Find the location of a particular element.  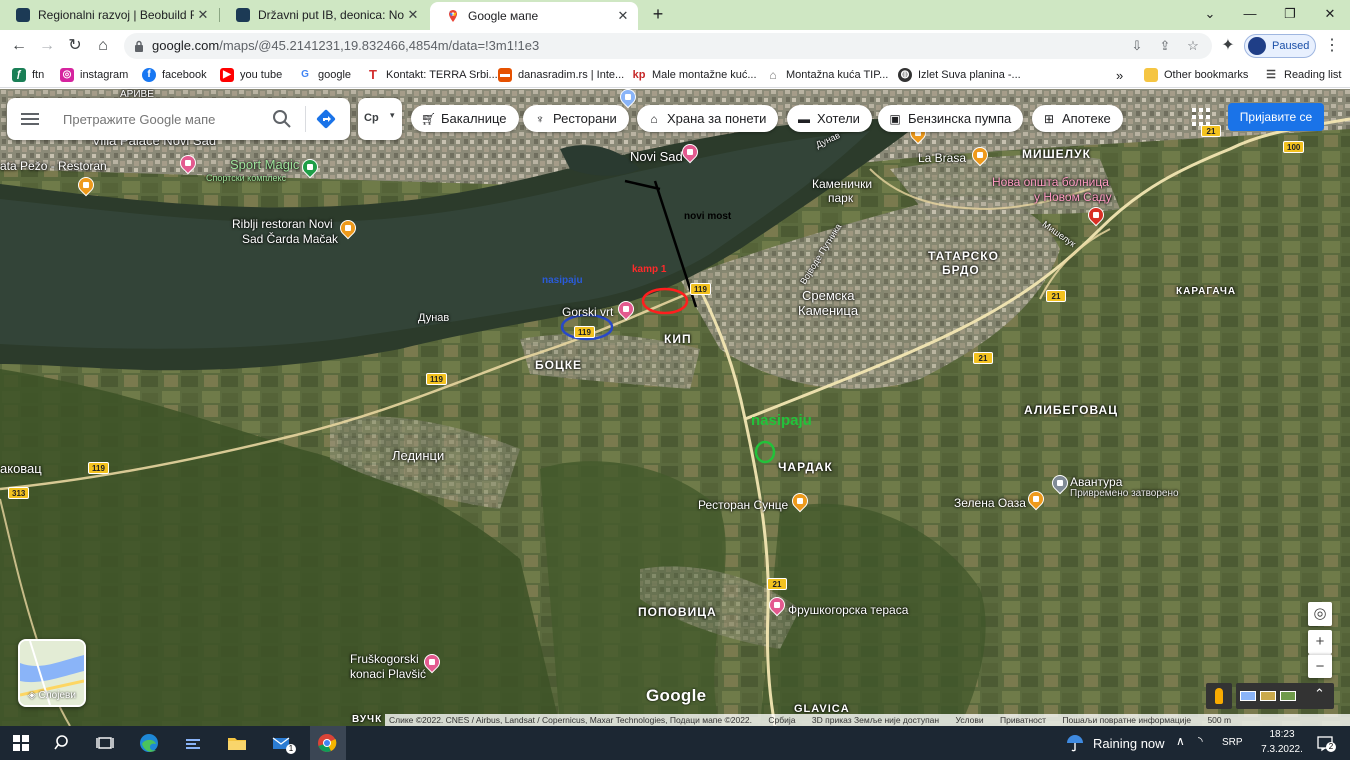

reload-icon: ↻ is located at coordinates (75, 46).